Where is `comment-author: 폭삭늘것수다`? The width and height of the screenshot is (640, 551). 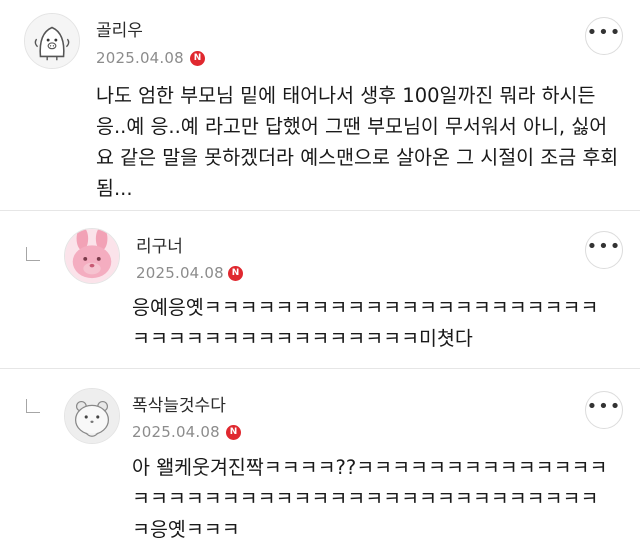 comment-author: 폭삭늘것수다 is located at coordinates (179, 403).